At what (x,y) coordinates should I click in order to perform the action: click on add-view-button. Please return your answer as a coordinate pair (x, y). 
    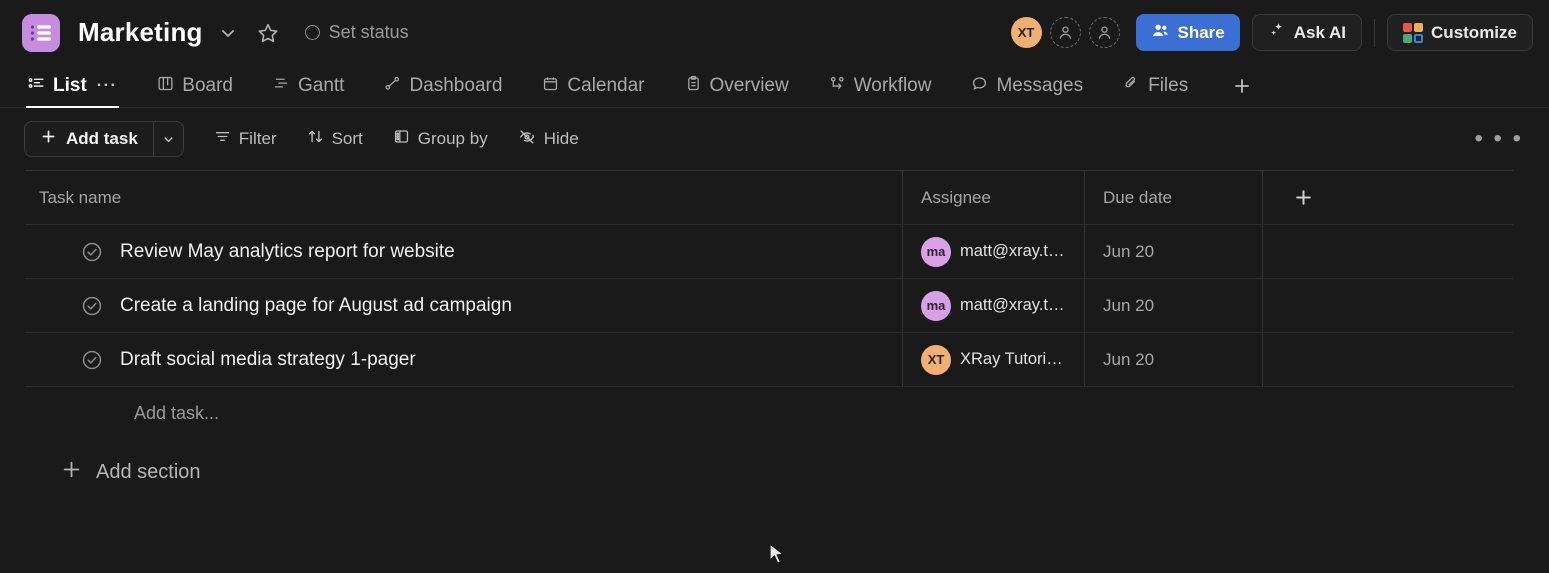
    Looking at the image, I should click on (1242, 86).